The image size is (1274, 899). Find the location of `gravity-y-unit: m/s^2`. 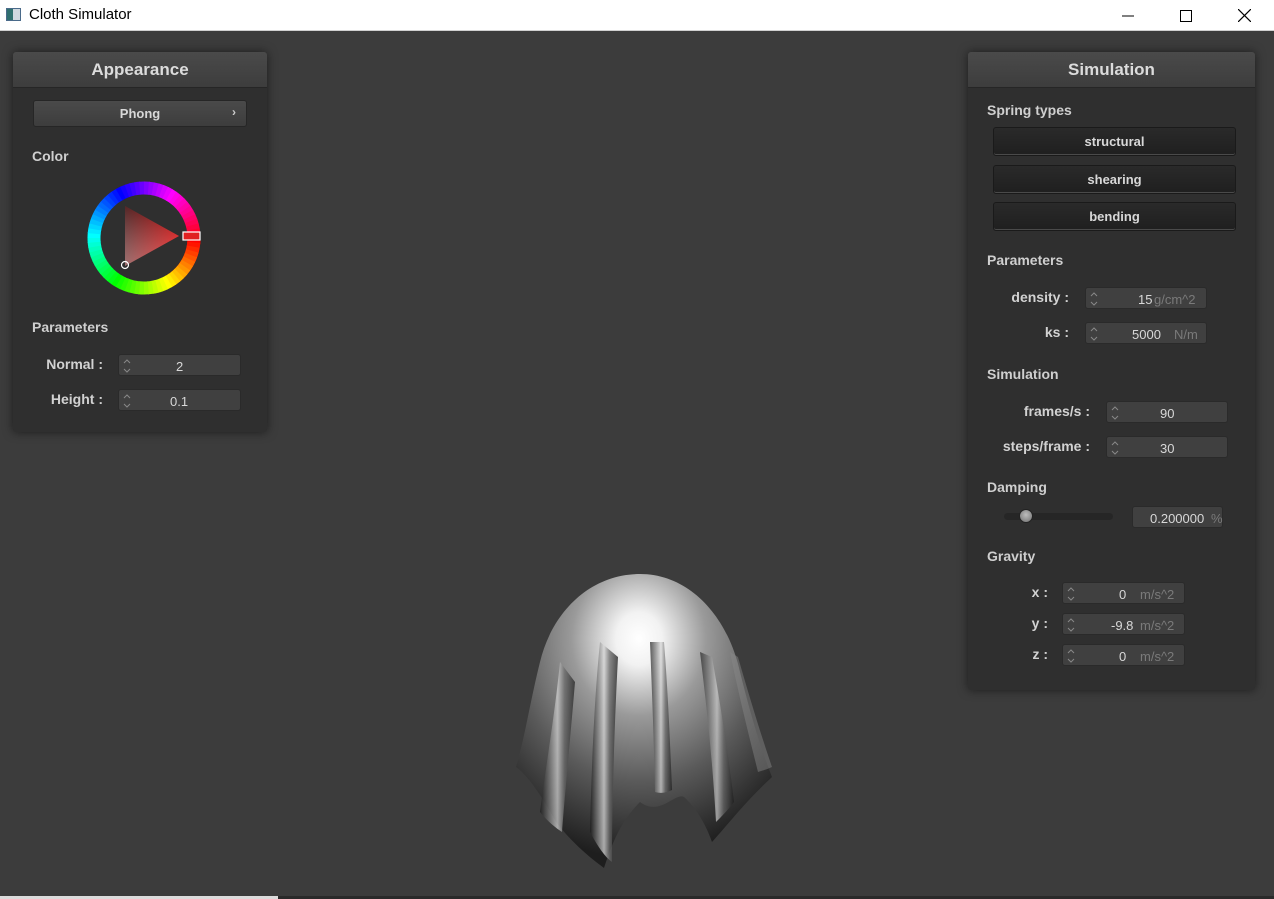

gravity-y-unit: m/s^2 is located at coordinates (1157, 625).